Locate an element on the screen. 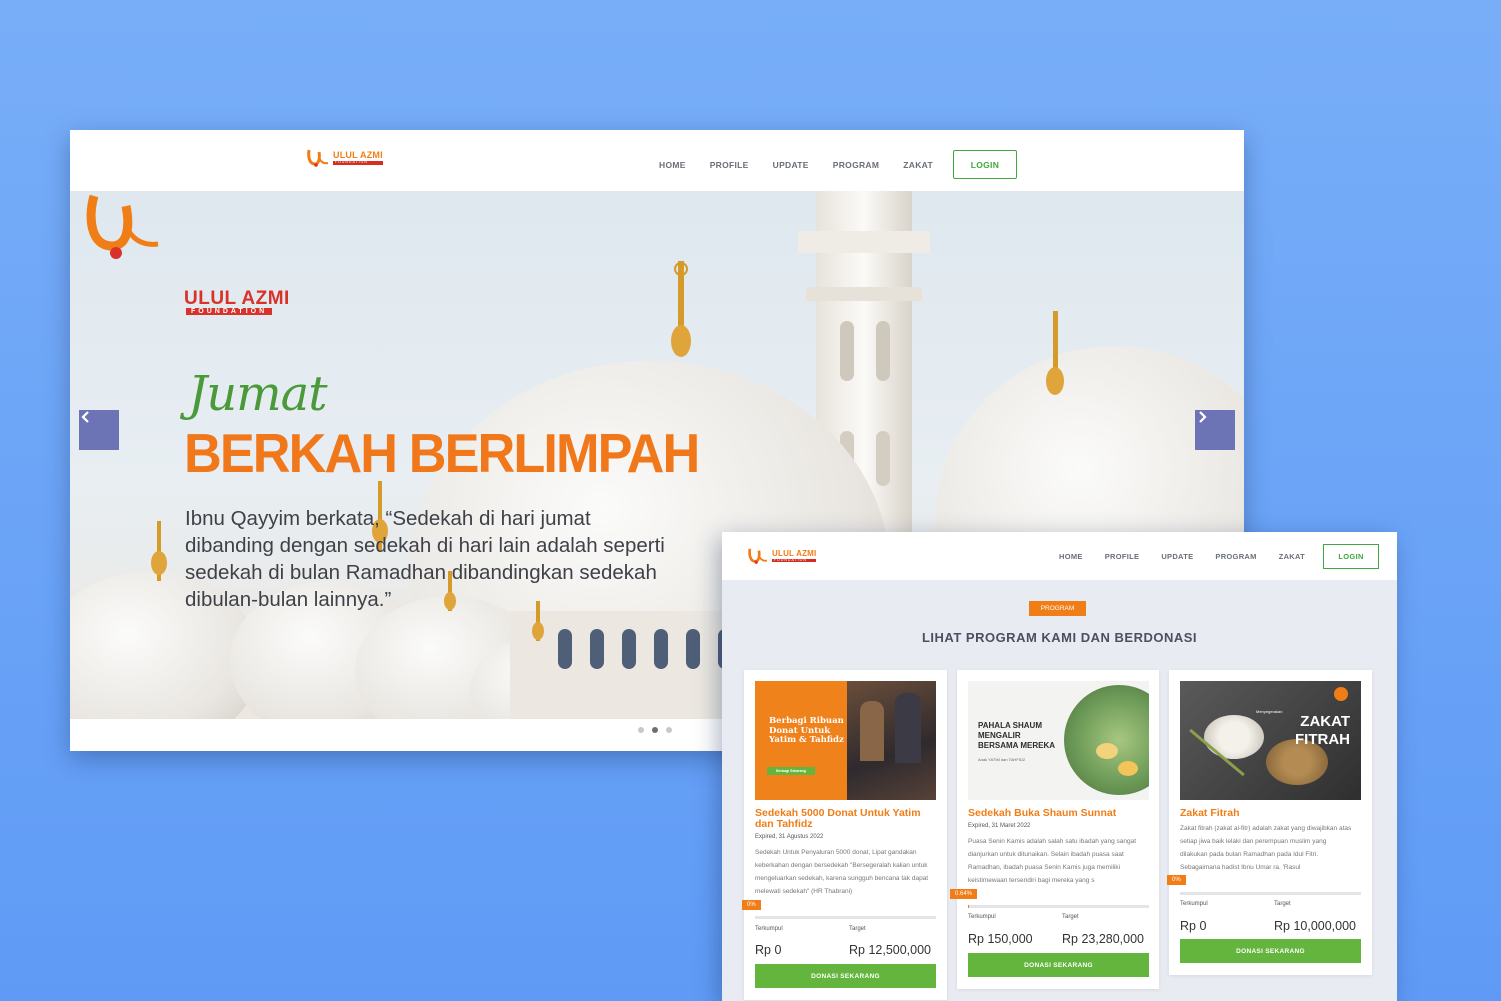 Image resolution: width=1501 pixels, height=1001 pixels. image-caption: PAHALA SHAUM MENGALIR BERSAMA MEREKA is located at coordinates (1017, 735).